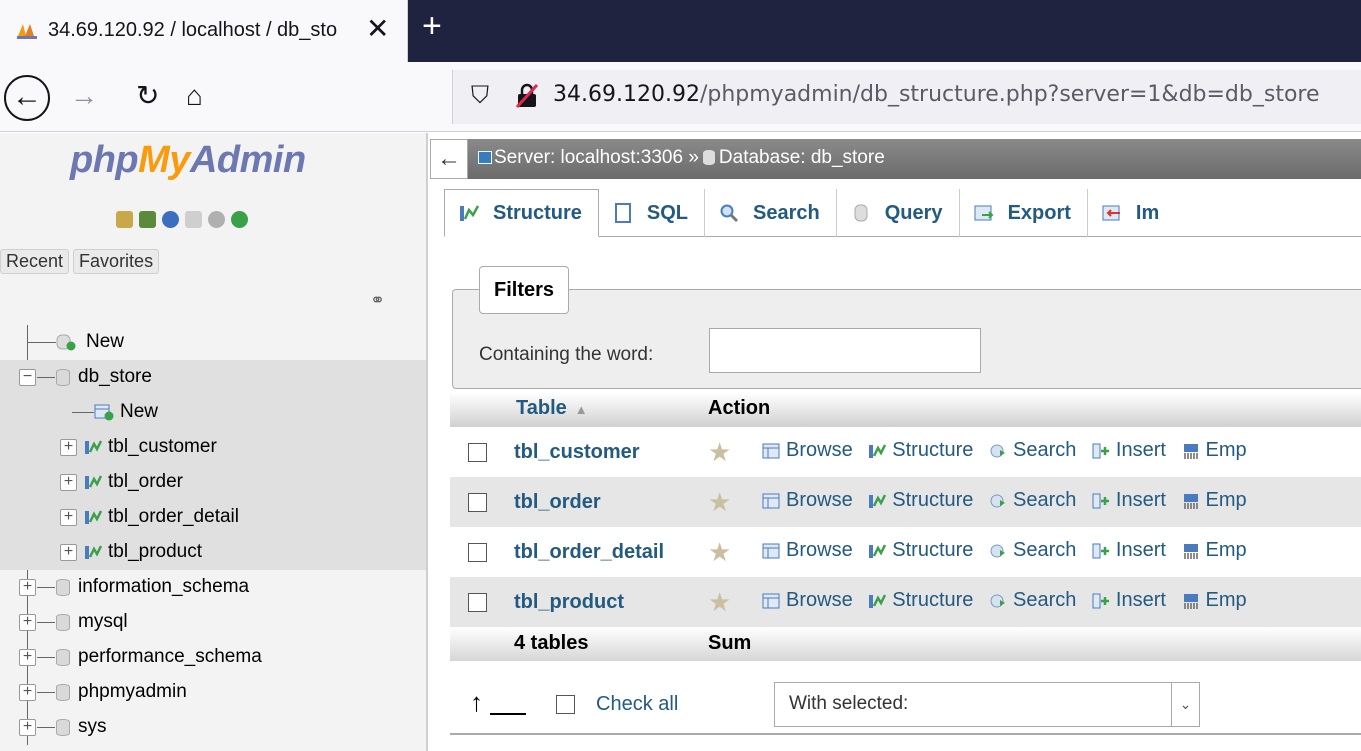 This screenshot has height=751, width=1361. I want to click on collapse-icon: −, so click(27, 377).